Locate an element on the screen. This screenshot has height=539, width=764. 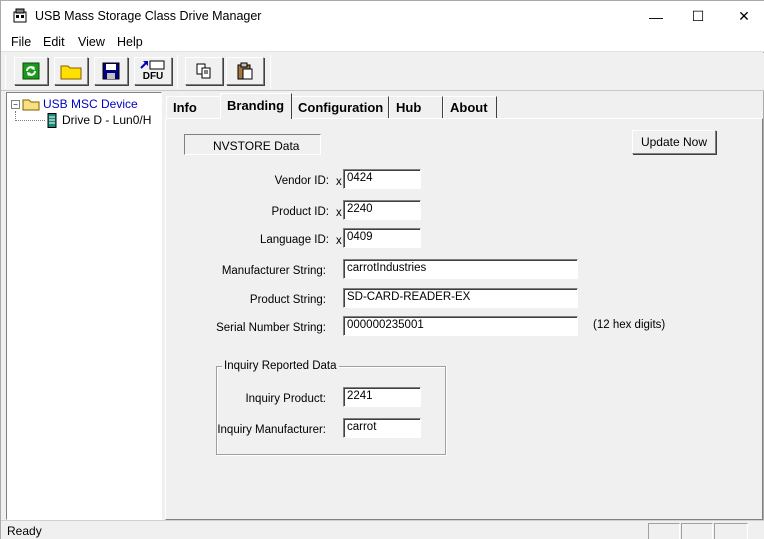
product-string-field: SD-CARD-READER-EX is located at coordinates (460, 298).